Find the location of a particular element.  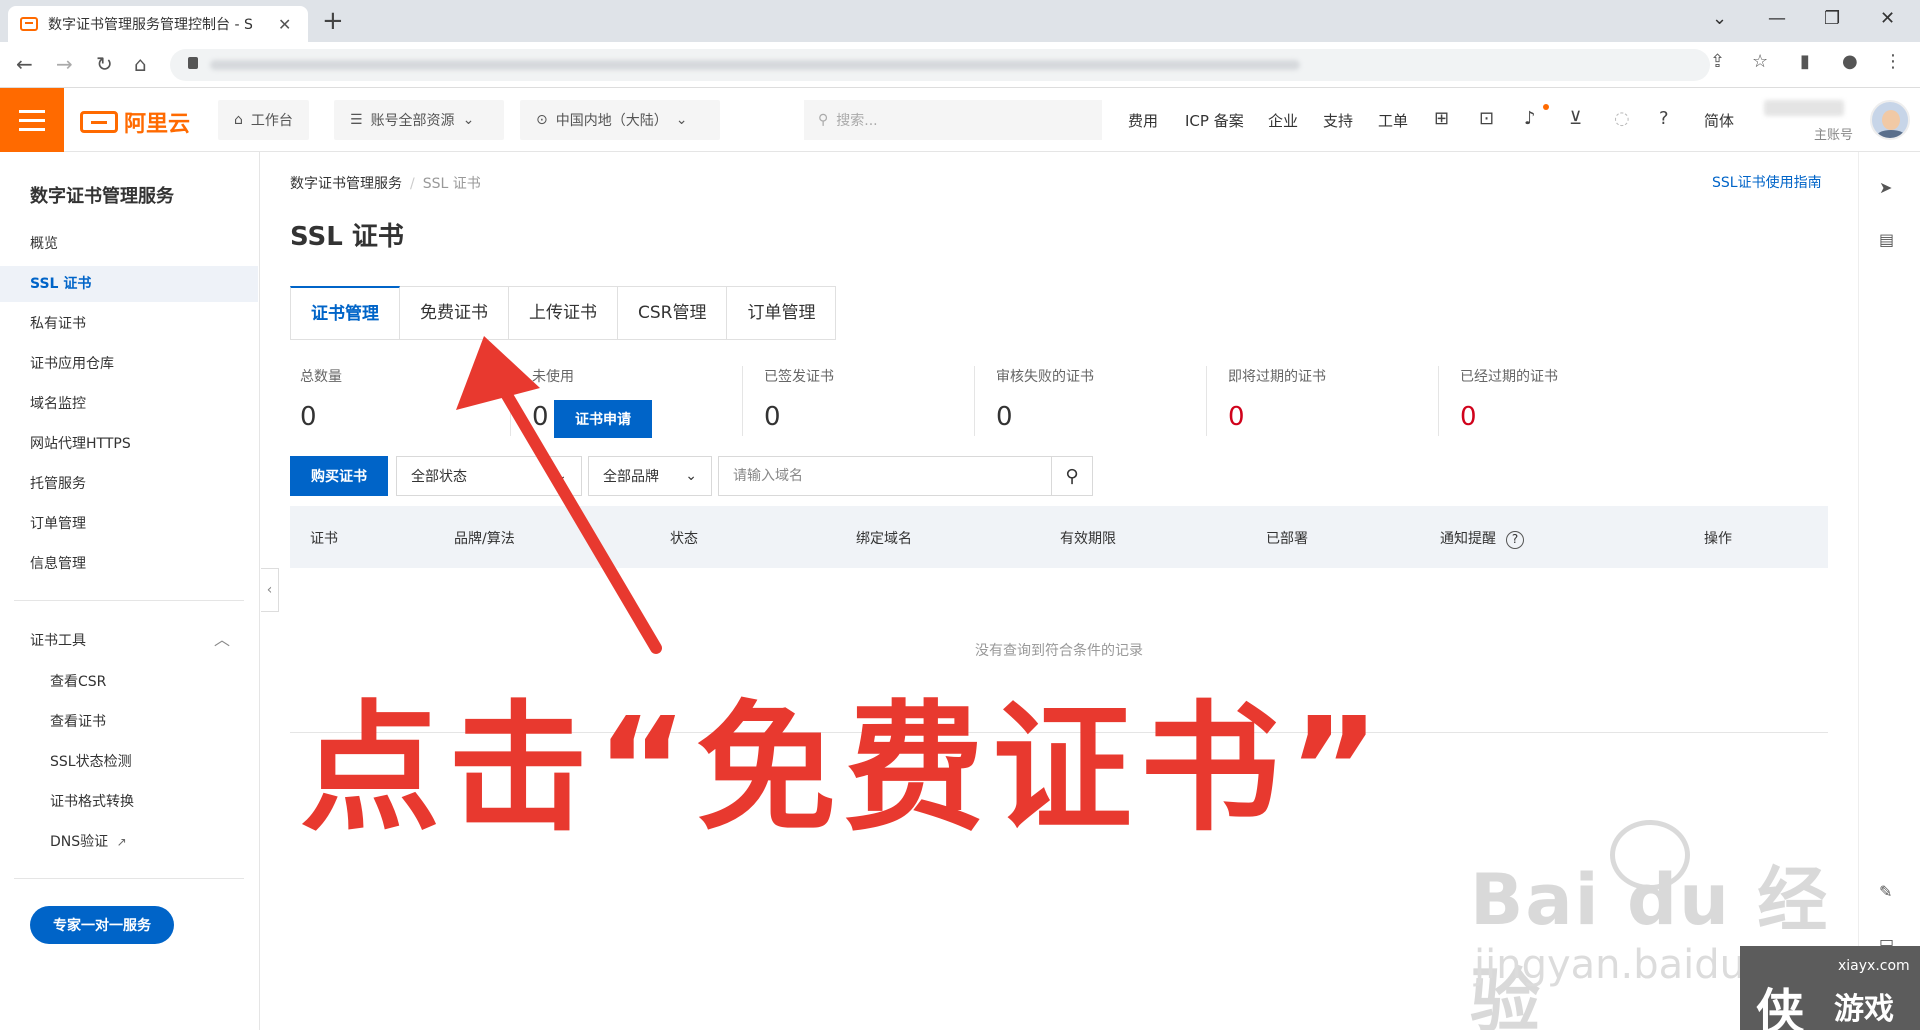

edit-icon: ✎ is located at coordinates (1885, 891).